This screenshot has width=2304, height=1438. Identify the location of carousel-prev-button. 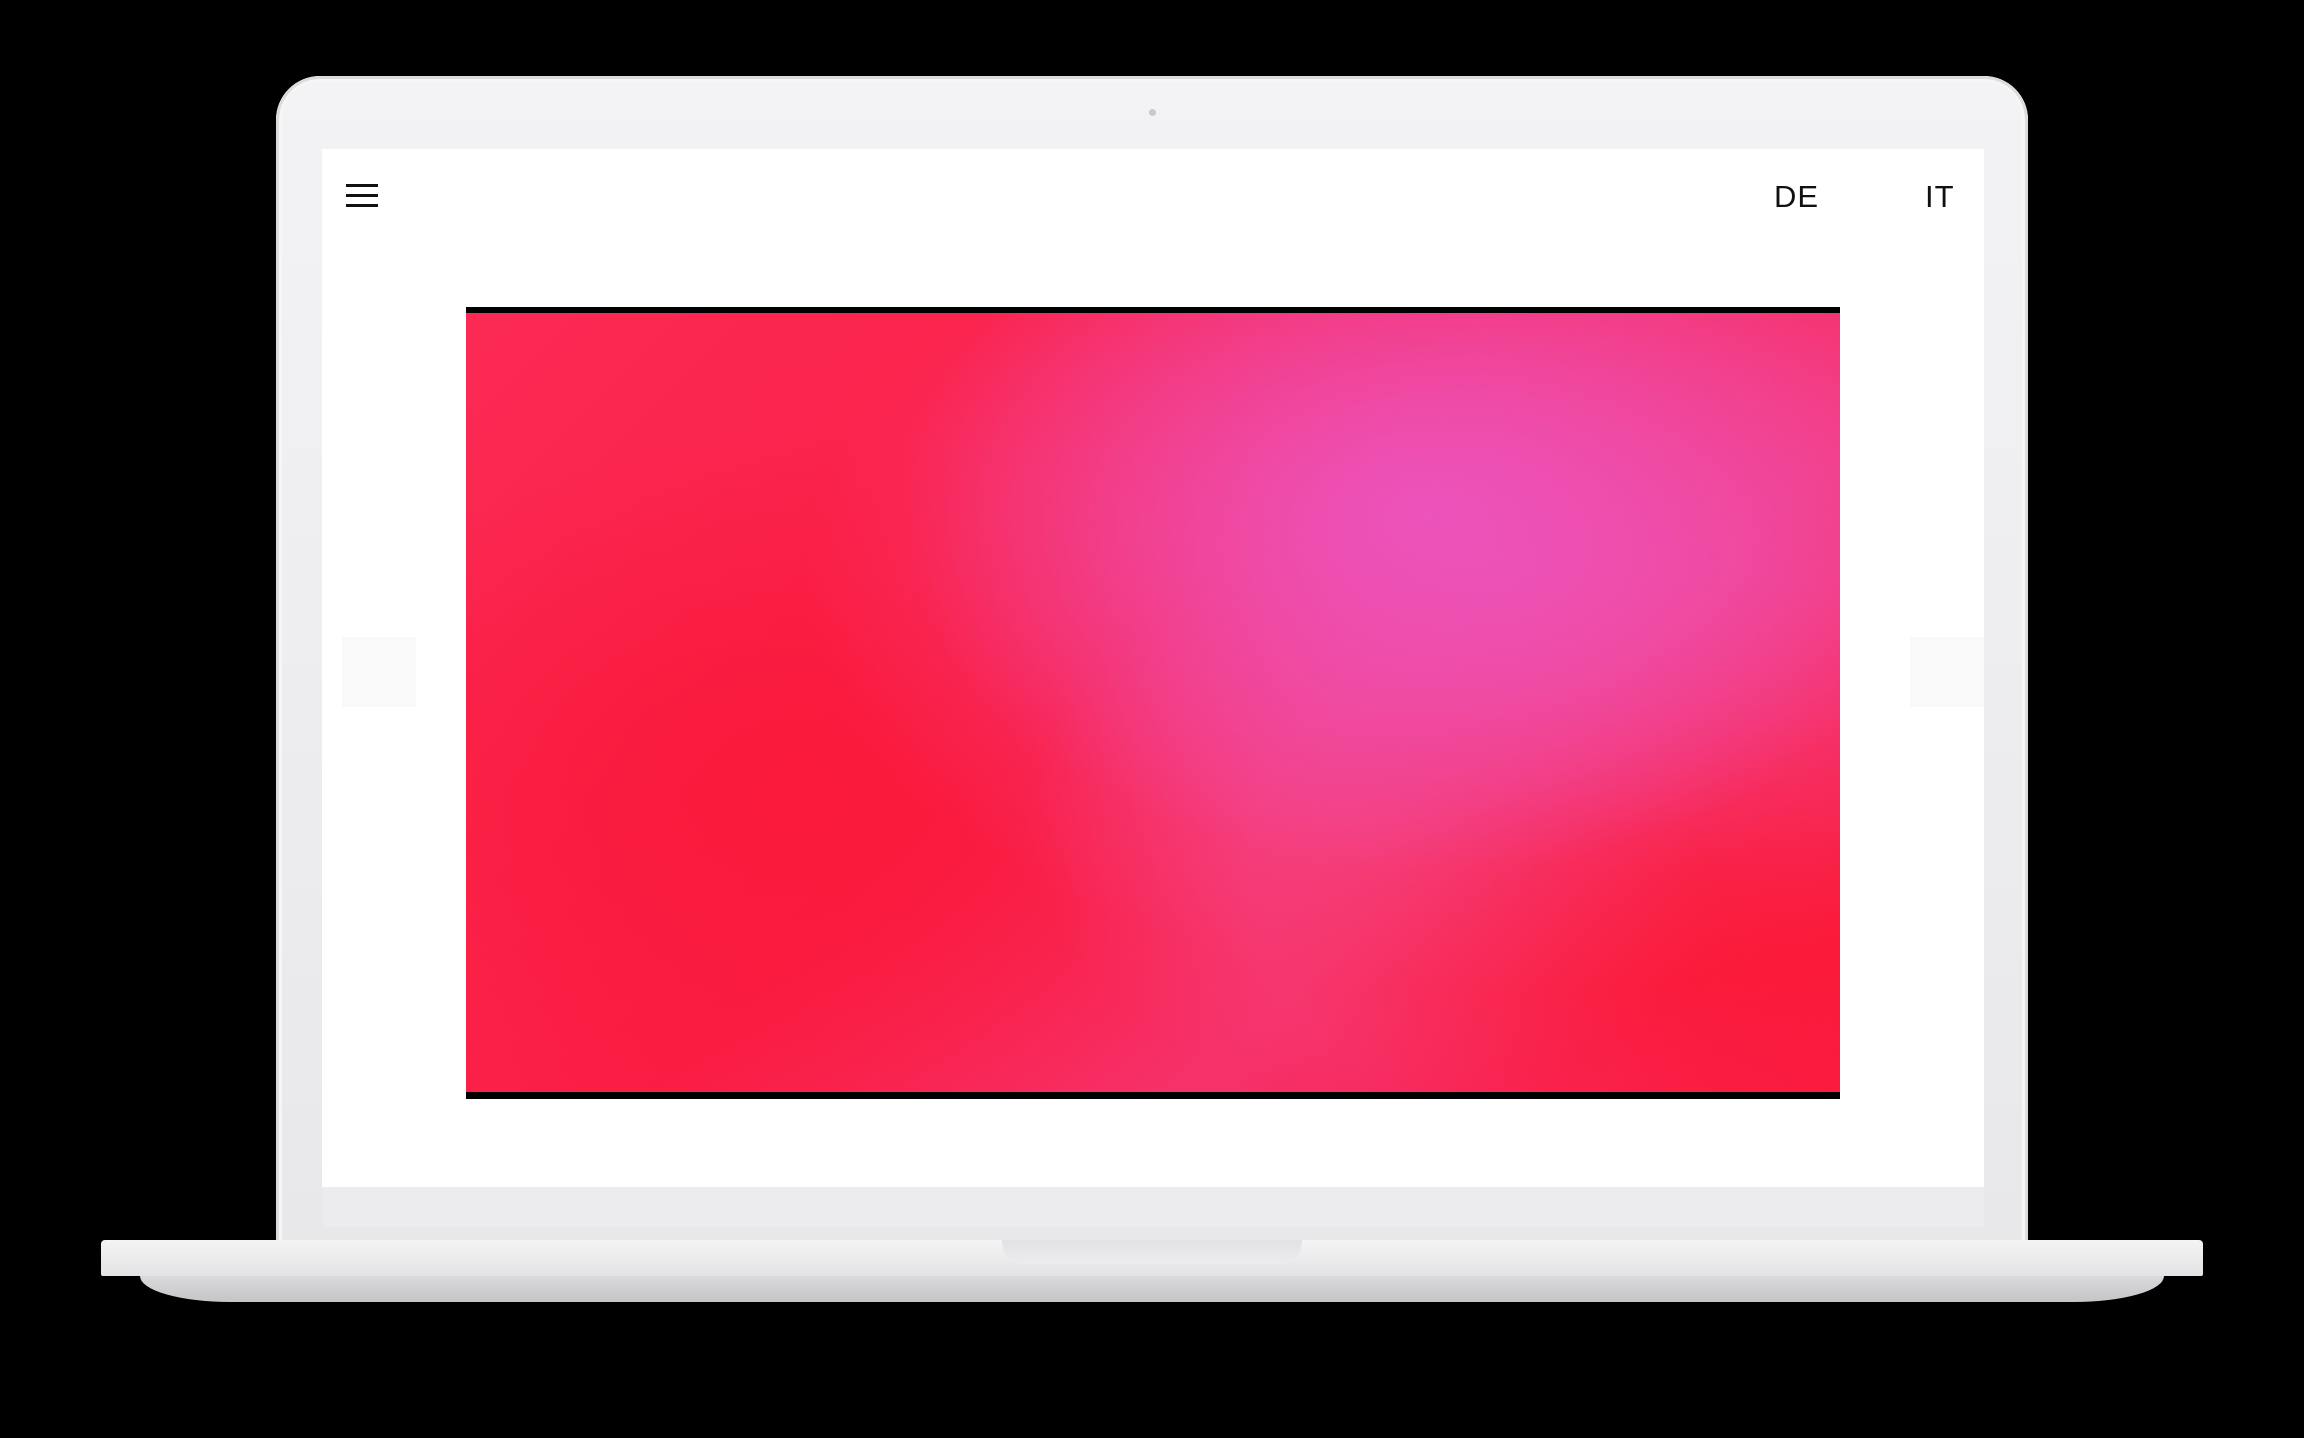
(379, 672).